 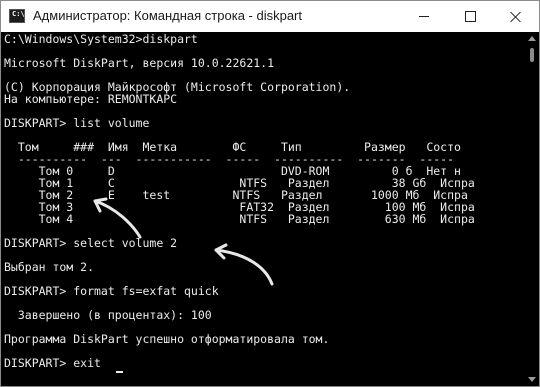 I want to click on cmd-app-icon-text: C:\, so click(x=18, y=14).